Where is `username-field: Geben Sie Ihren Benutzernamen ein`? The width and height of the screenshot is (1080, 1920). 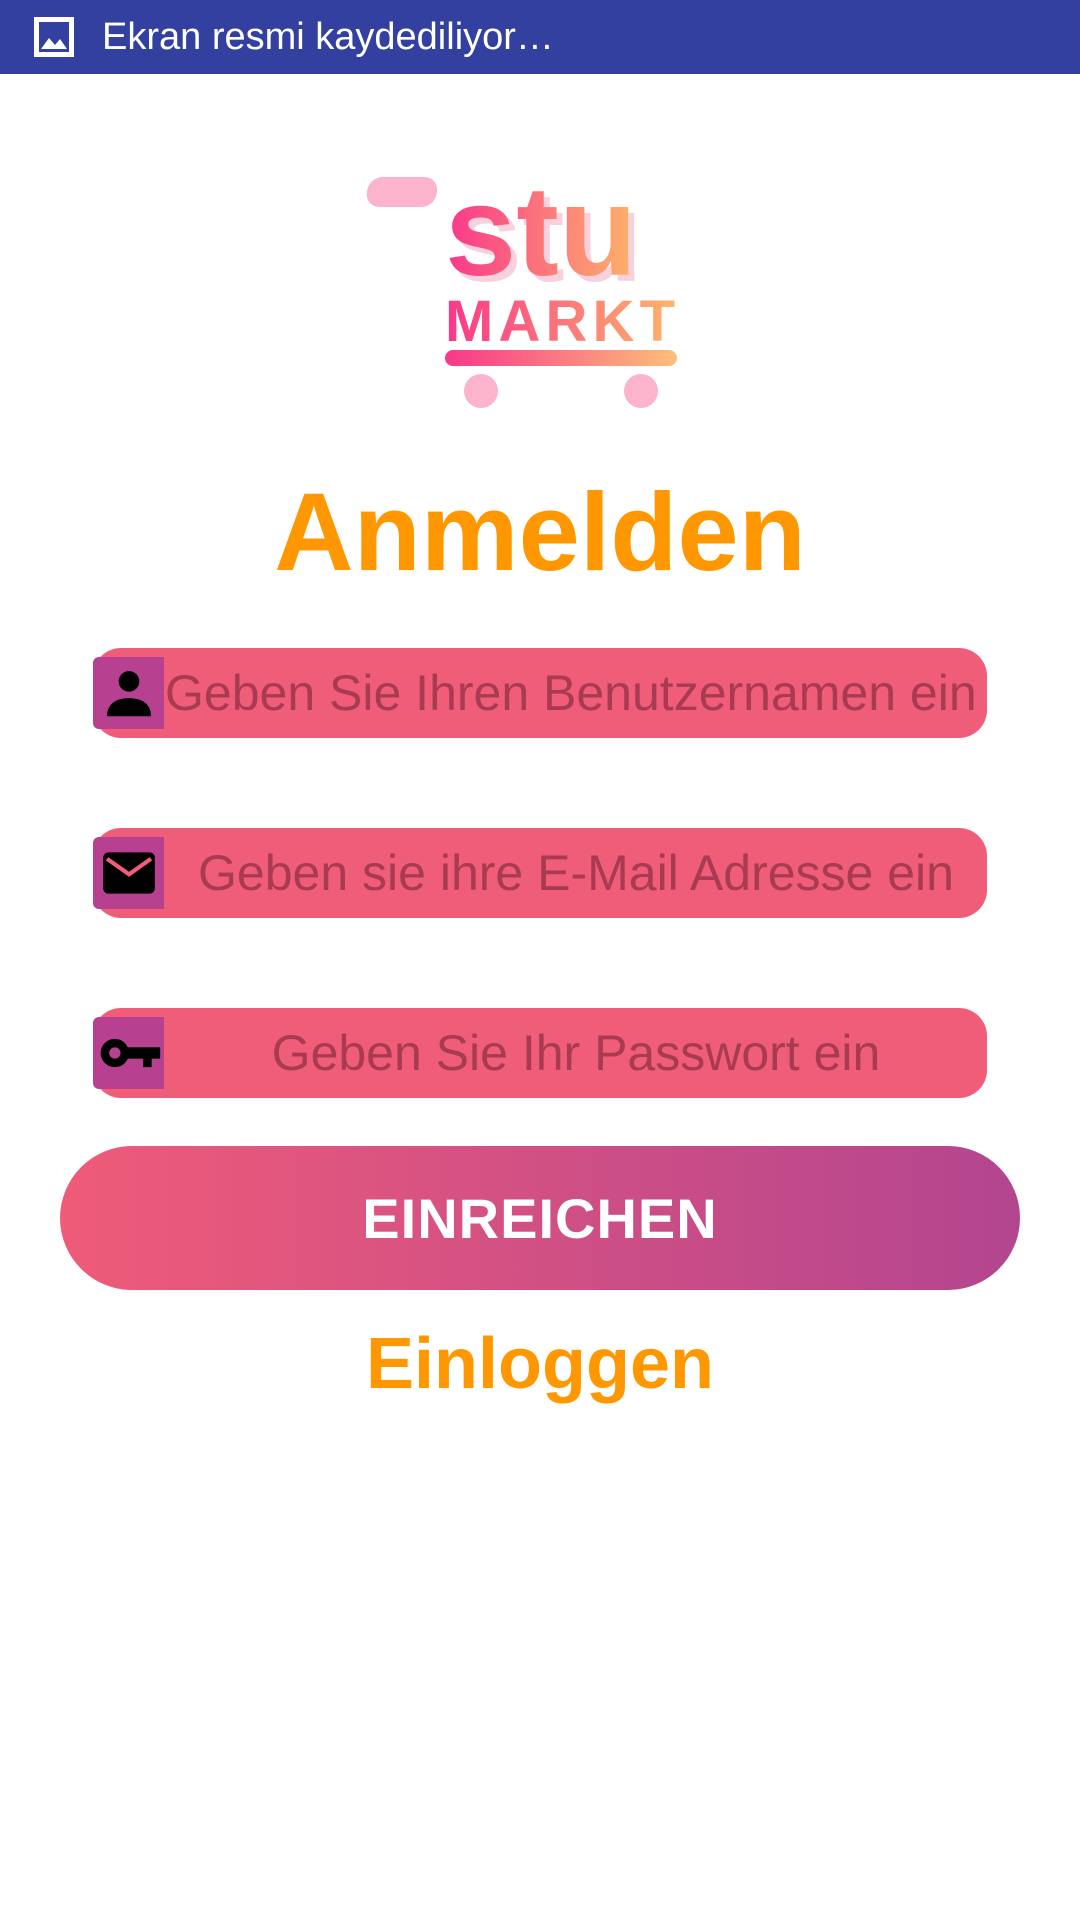
username-field: Geben Sie Ihren Benutzernamen ein is located at coordinates (540, 693).